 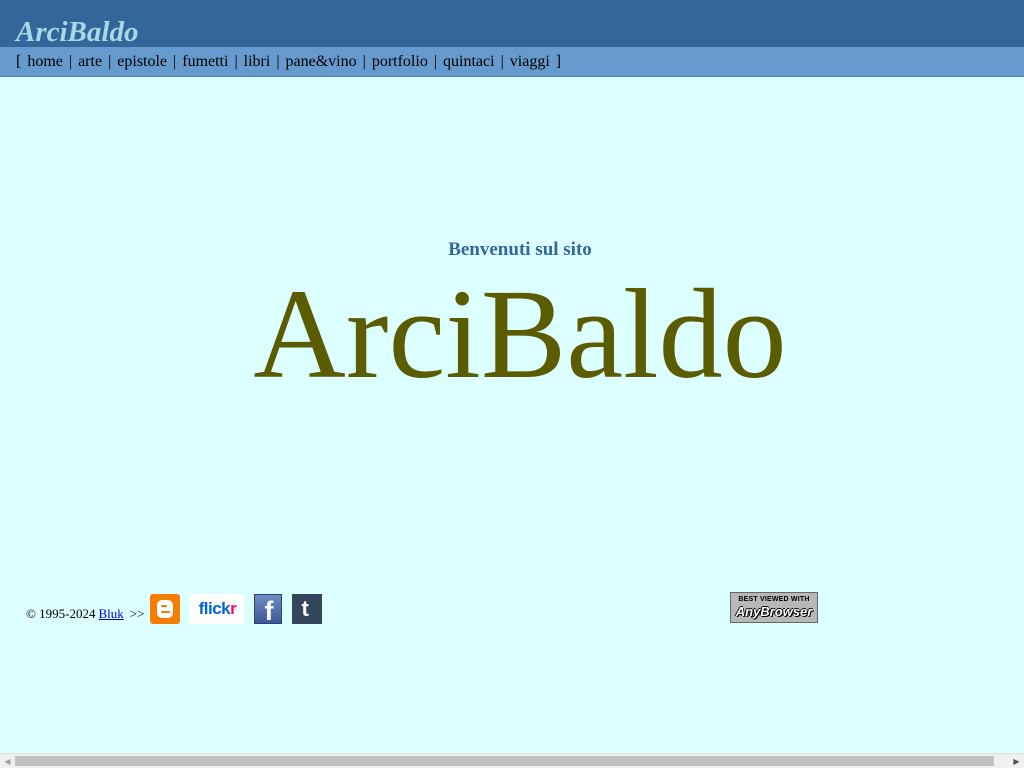 I want to click on nav-item-libri: libri, so click(x=257, y=61).